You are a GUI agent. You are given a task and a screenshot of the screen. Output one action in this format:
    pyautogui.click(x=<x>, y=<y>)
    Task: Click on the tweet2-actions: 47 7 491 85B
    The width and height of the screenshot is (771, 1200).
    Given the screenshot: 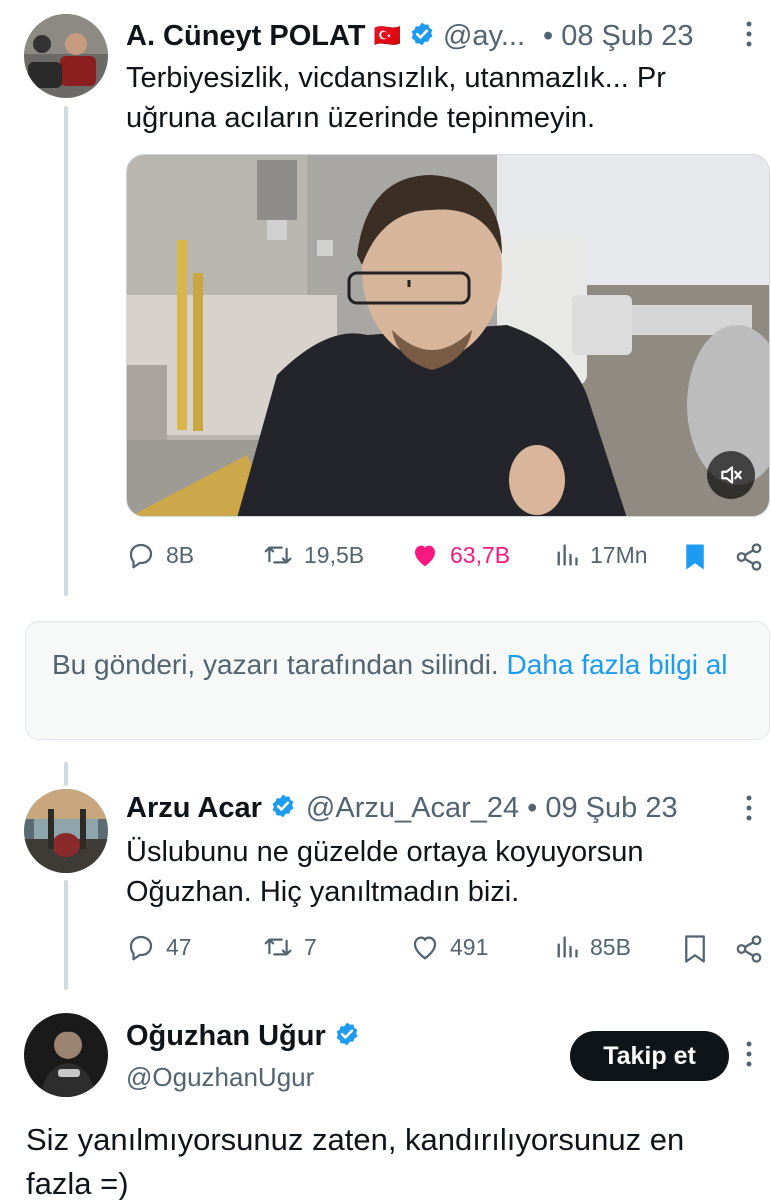 What is the action you would take?
    pyautogui.click(x=448, y=950)
    